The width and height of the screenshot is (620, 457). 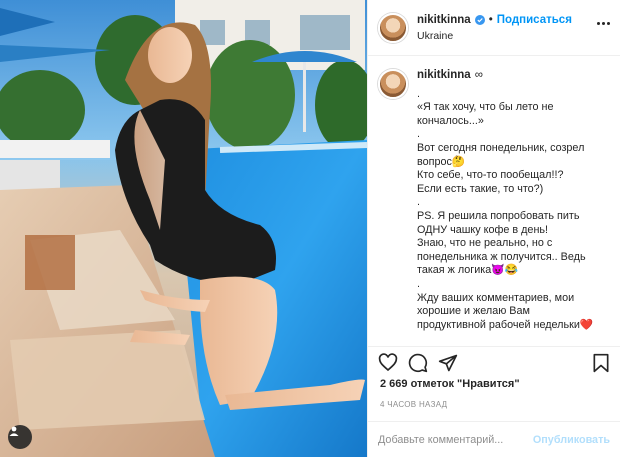 What do you see at coordinates (505, 324) in the screenshot?
I see `caption-line: продуктивной рабочей недельки❤️` at bounding box center [505, 324].